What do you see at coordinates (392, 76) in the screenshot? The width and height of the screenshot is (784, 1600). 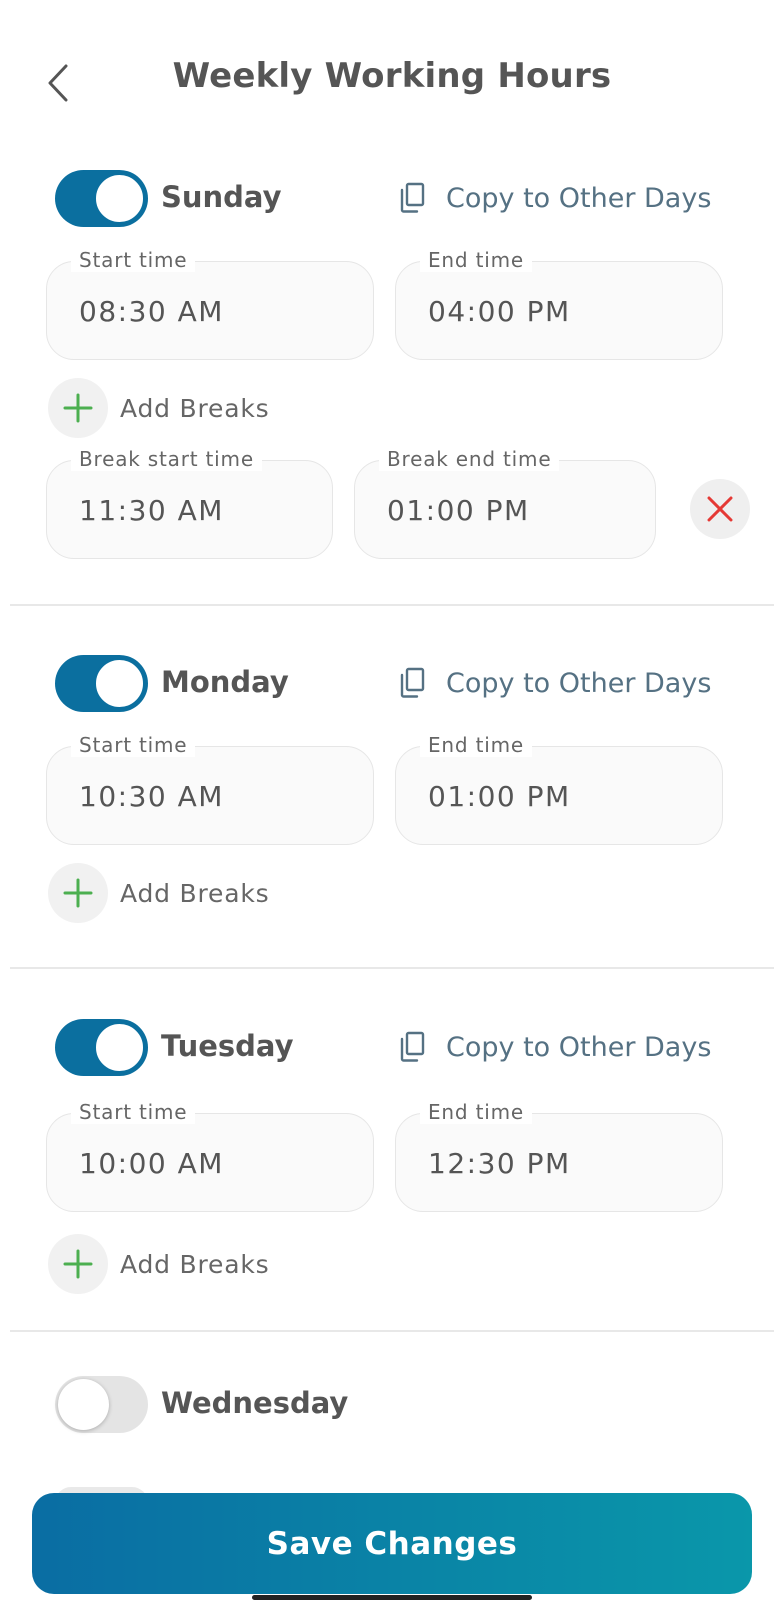 I see `page-title: Weekly Working Hours` at bounding box center [392, 76].